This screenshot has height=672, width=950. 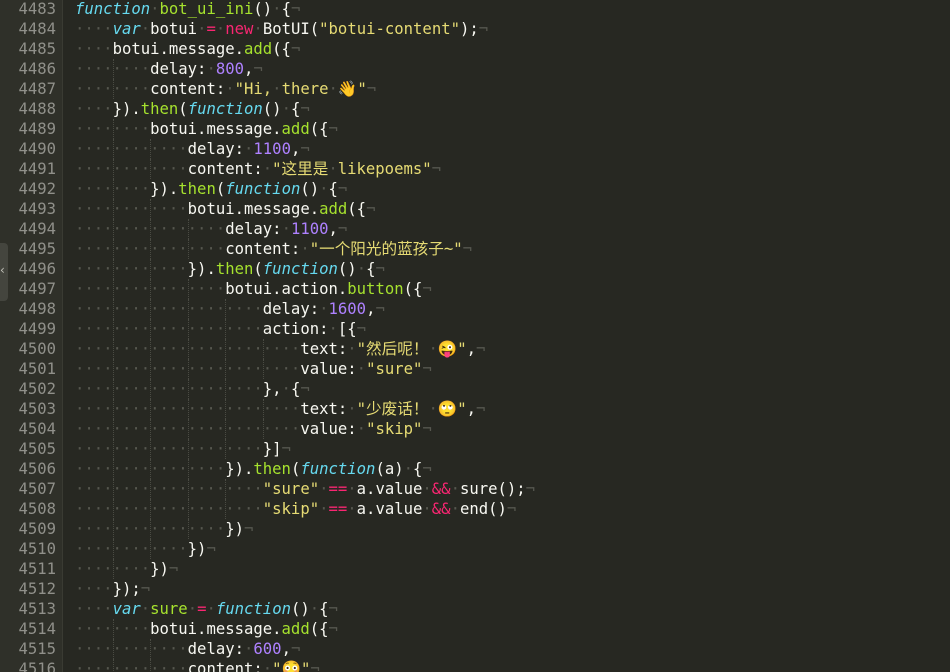 I want to click on code-line: 4496 ············}).then(function()·{¬, so click(x=475, y=269).